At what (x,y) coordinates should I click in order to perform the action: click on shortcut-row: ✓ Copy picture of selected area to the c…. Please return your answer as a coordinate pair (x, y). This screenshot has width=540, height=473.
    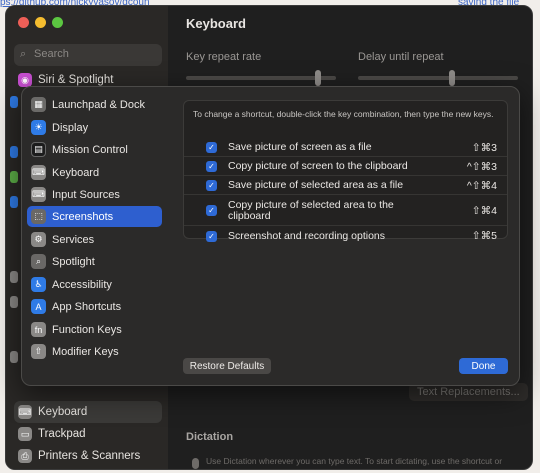
    Looking at the image, I should click on (345, 211).